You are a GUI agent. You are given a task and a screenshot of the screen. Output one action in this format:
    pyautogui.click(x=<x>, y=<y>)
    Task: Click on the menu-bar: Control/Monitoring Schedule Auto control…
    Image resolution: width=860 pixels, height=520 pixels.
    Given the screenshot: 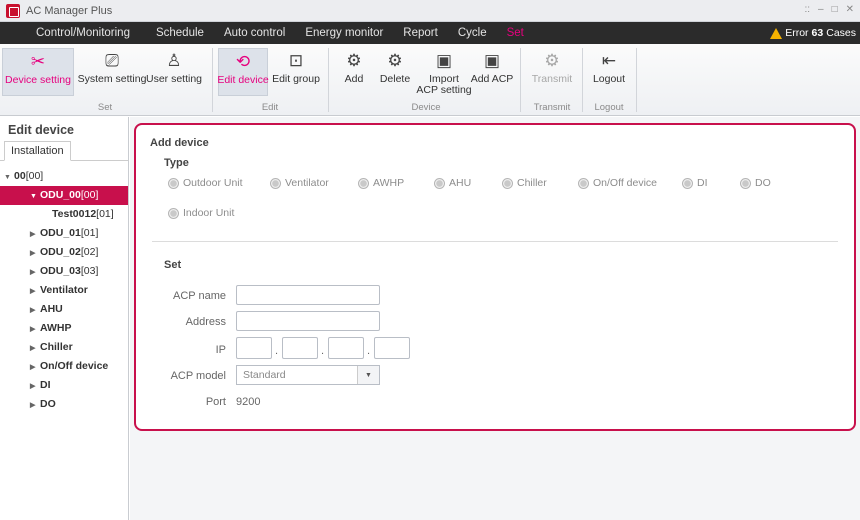 What is the action you would take?
    pyautogui.click(x=430, y=33)
    